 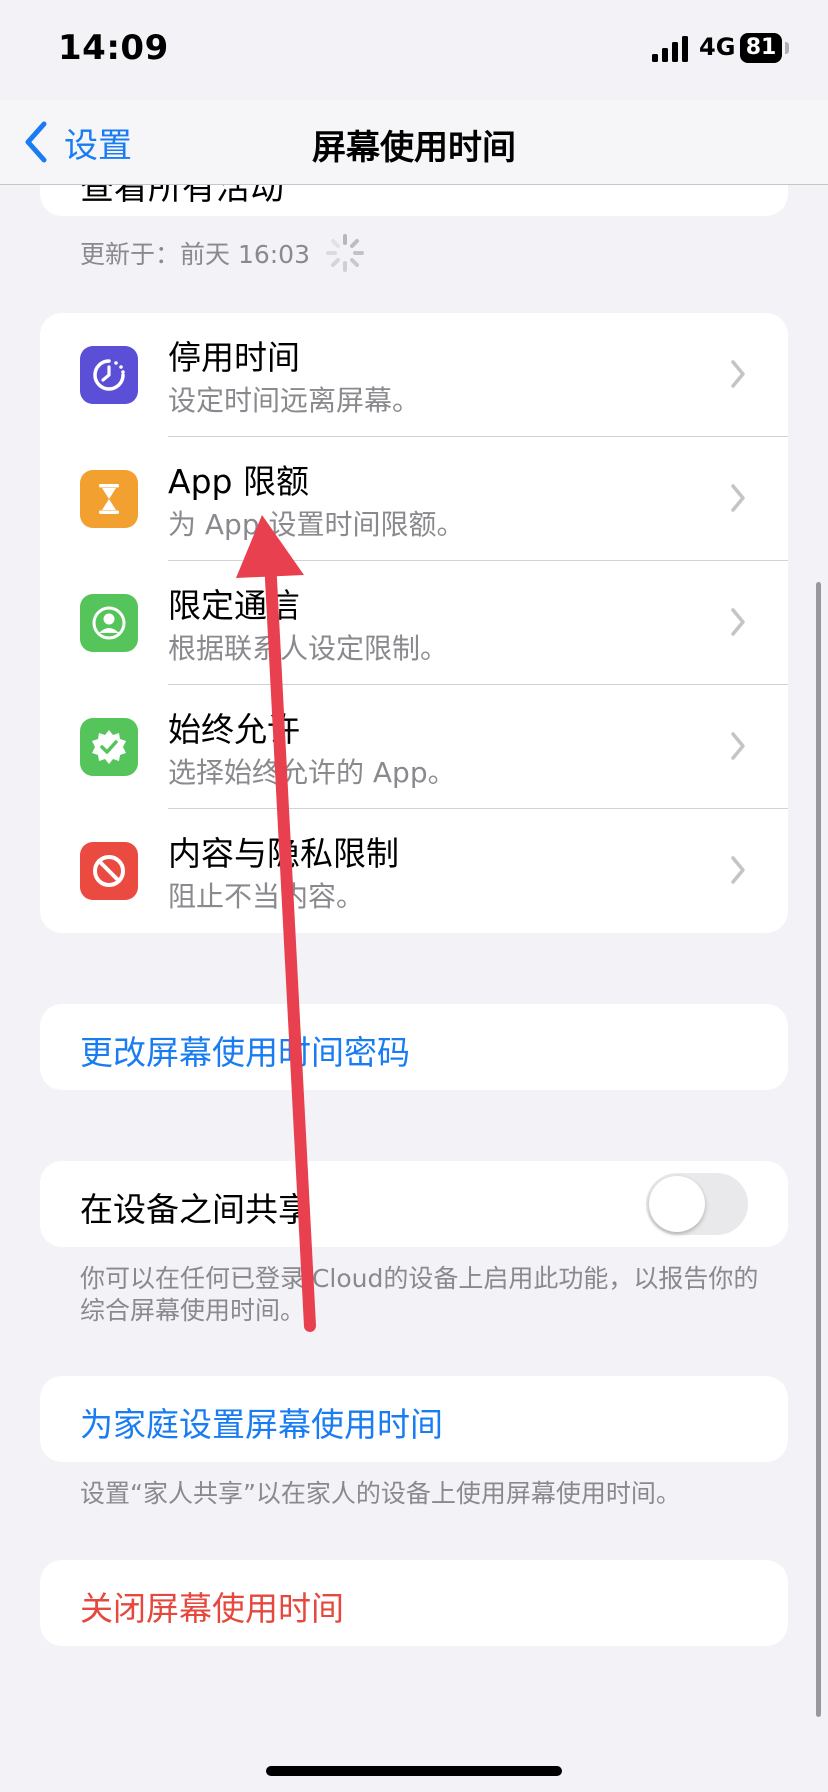 I want to click on menu-row-downtime: 停用时间 设定时间远离屏幕。, so click(x=414, y=375).